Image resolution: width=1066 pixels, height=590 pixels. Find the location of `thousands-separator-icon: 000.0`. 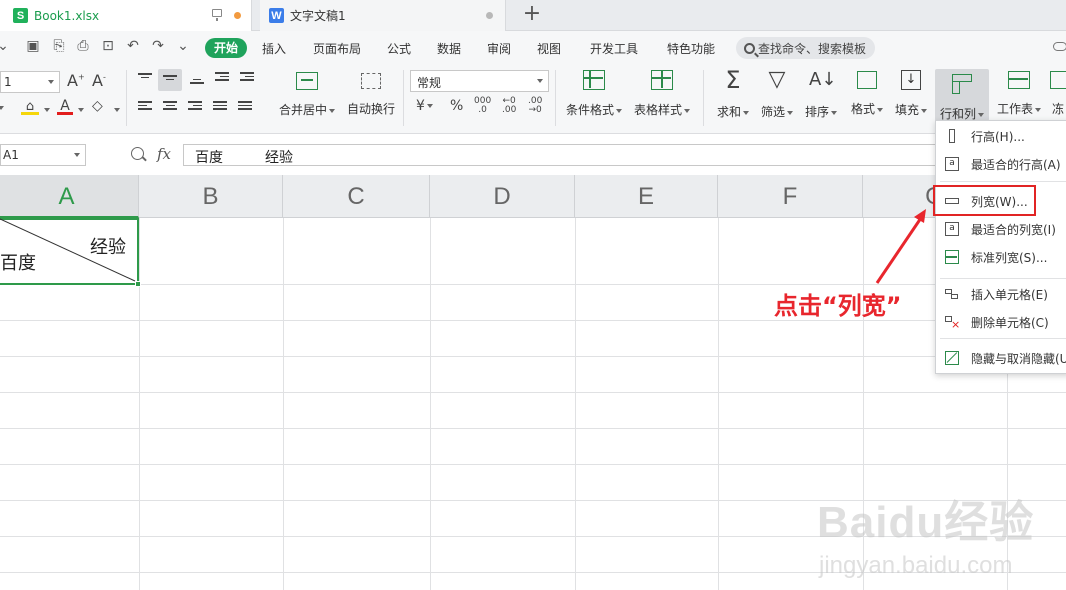

thousands-separator-icon: 000.0 is located at coordinates (482, 106).